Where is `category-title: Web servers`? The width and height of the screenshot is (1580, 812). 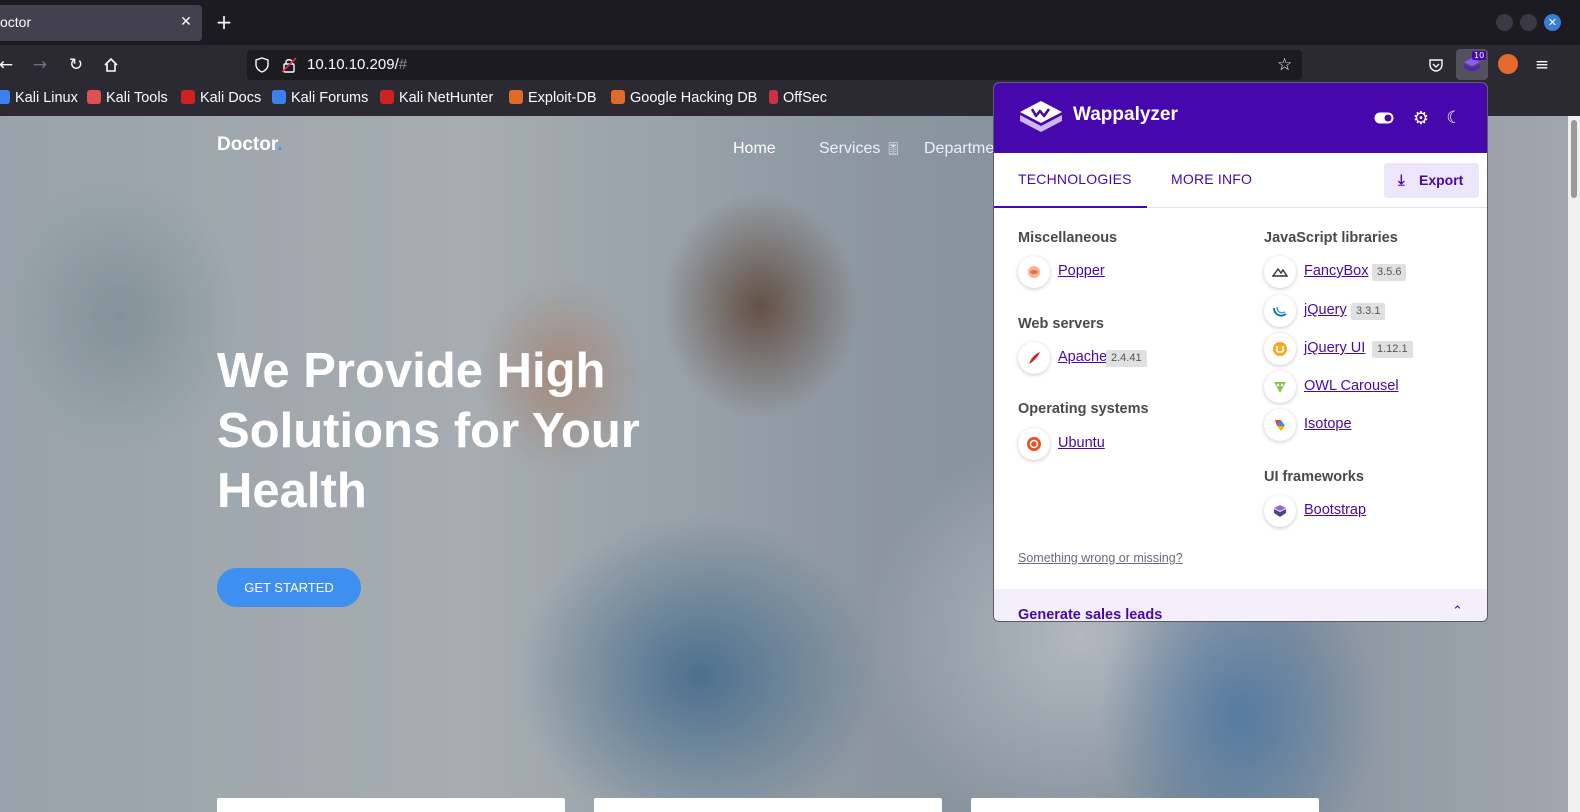 category-title: Web servers is located at coordinates (1061, 324).